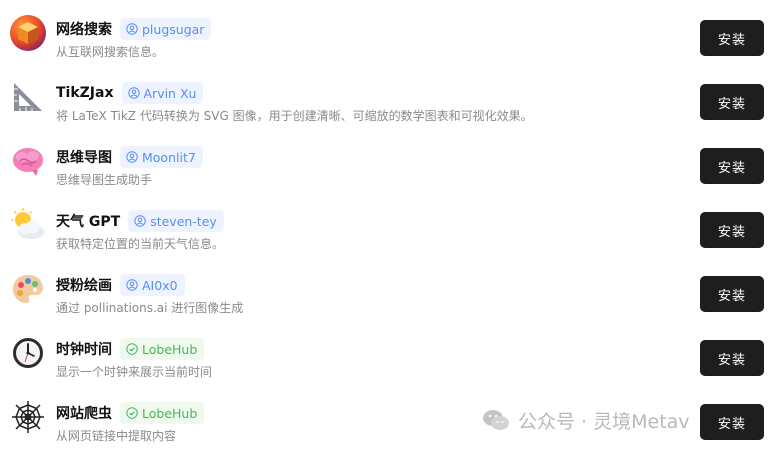 The image size is (779, 450). Describe the element at coordinates (28, 289) in the screenshot. I see `palette-icon` at that location.